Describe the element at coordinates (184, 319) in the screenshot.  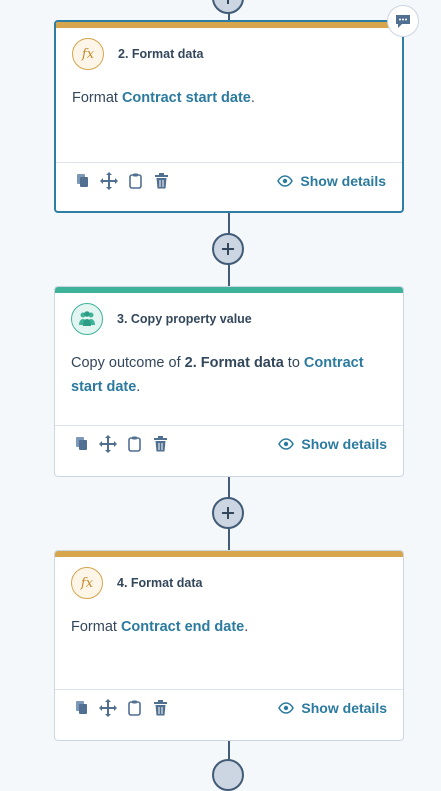
I see `card-title: 3. Copy property value` at that location.